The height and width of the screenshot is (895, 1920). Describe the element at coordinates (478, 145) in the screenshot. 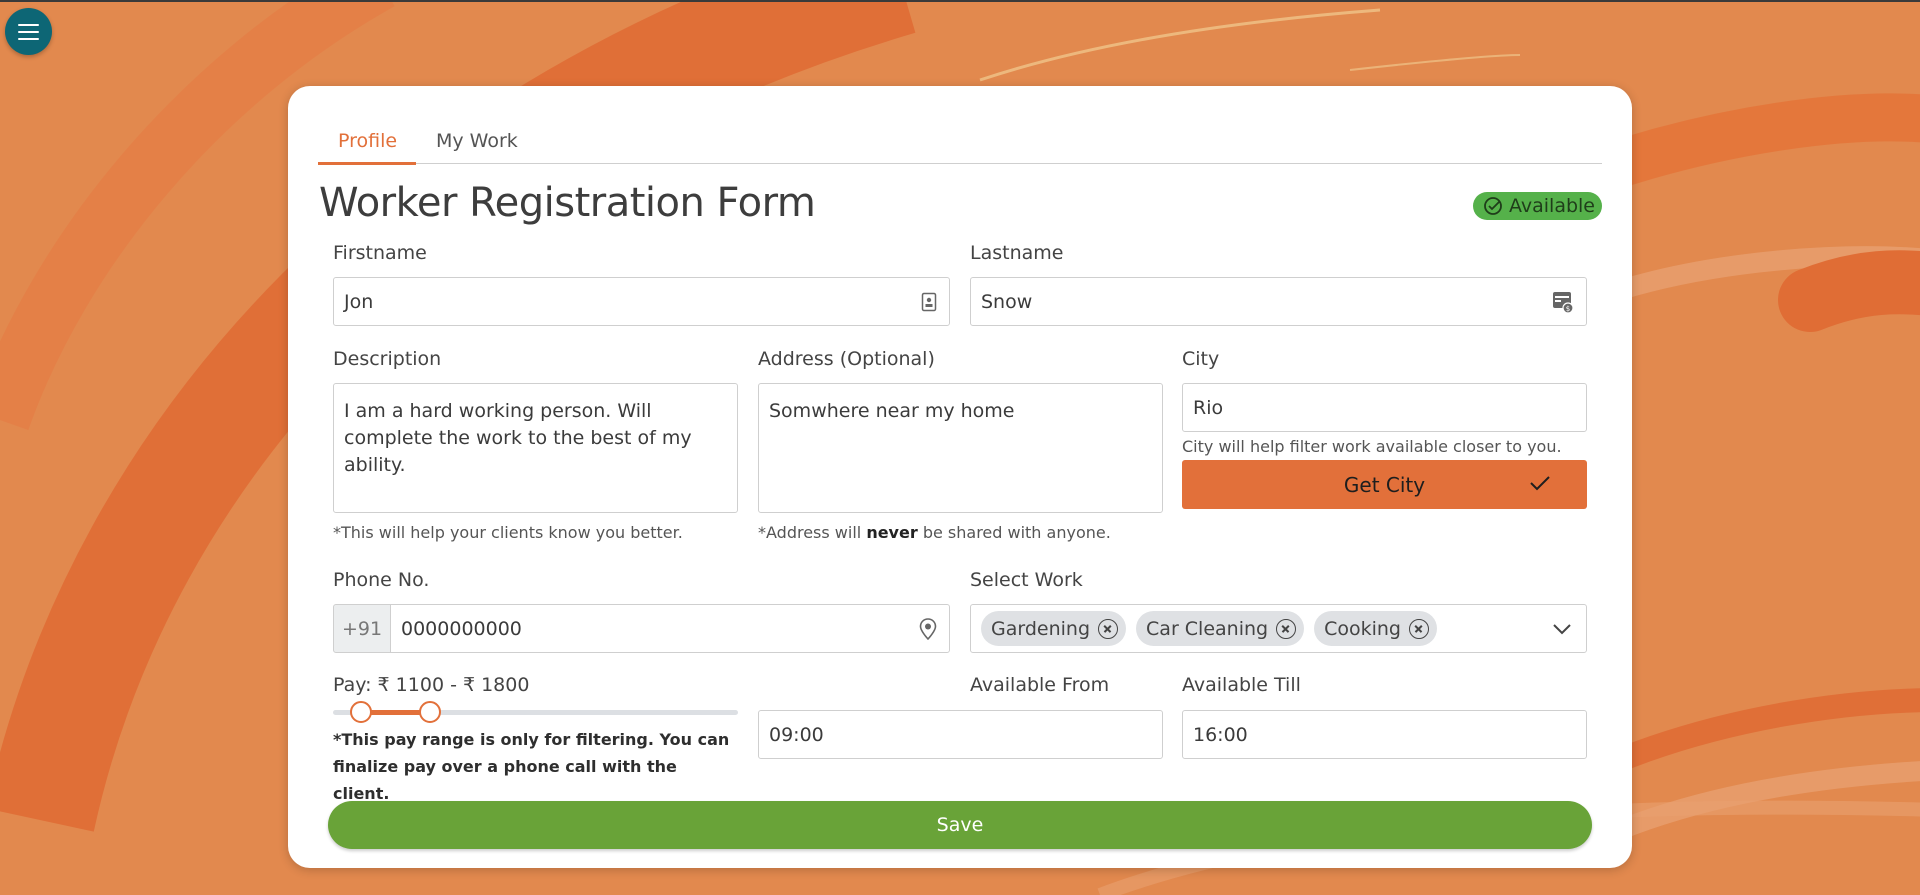

I see `tab-my-work: My Work` at that location.